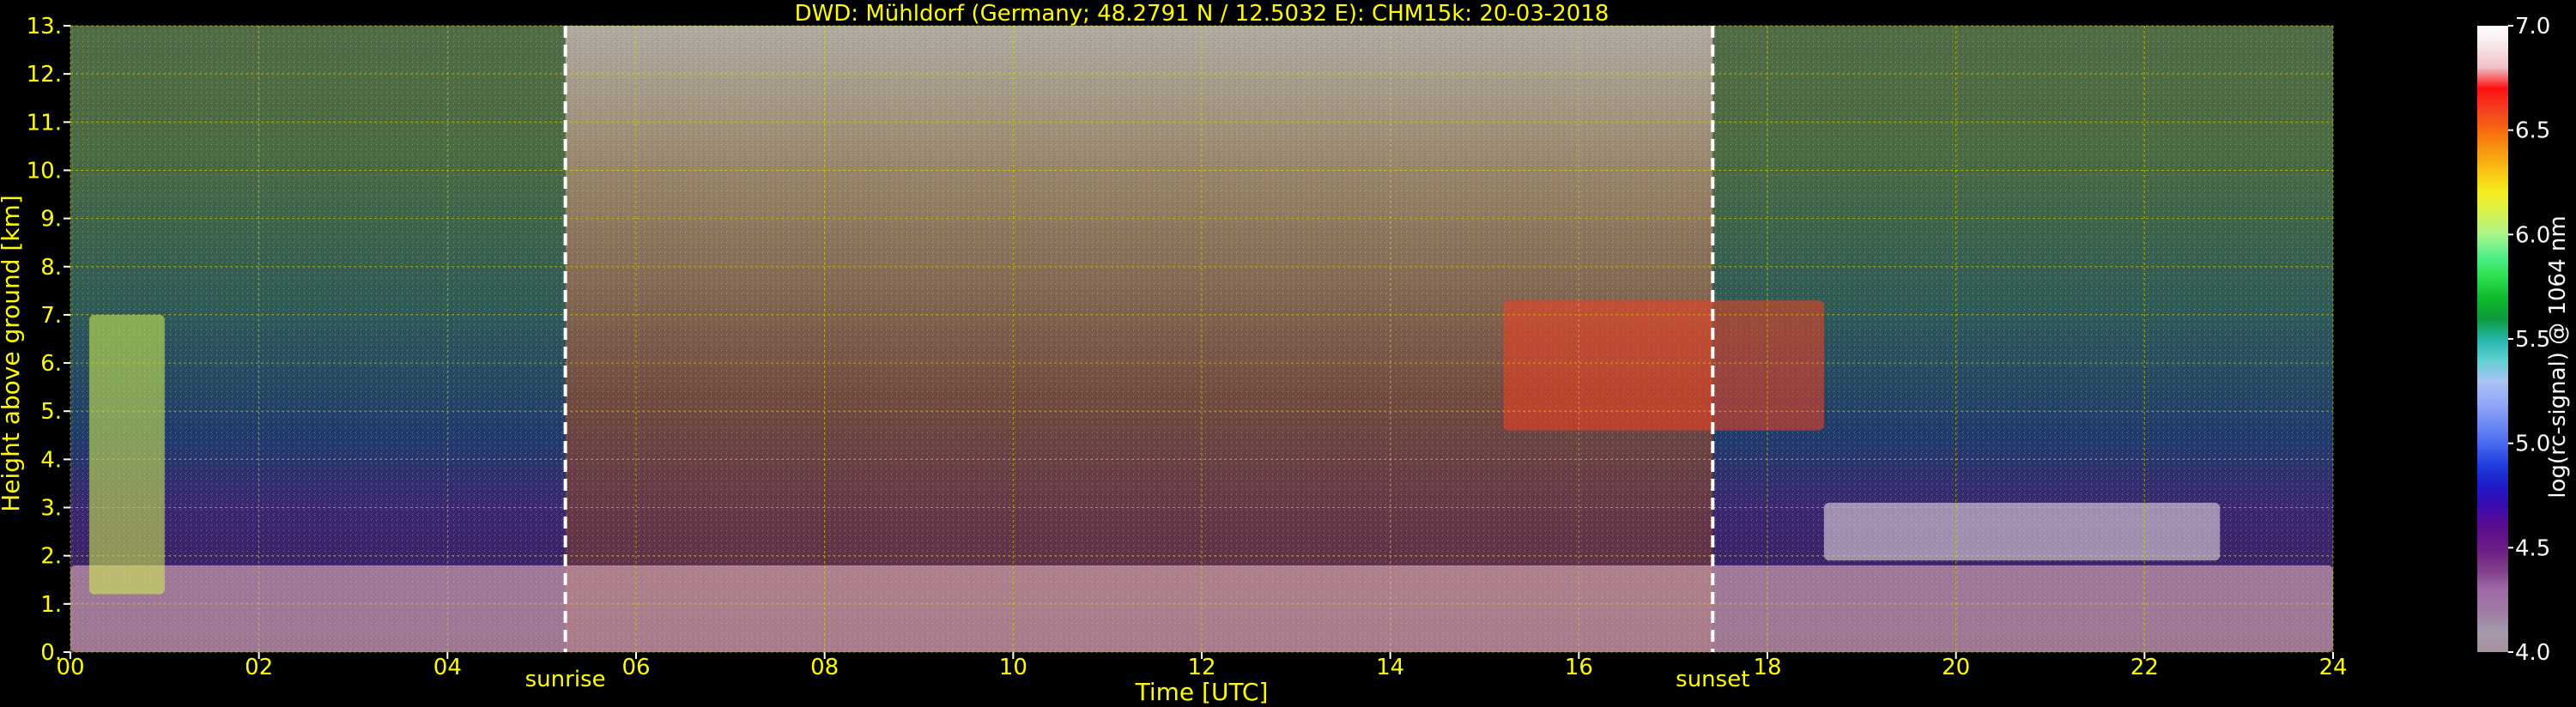 The width and height of the screenshot is (2576, 707). Describe the element at coordinates (51, 364) in the screenshot. I see `y-tick-label-6: 6.` at that location.